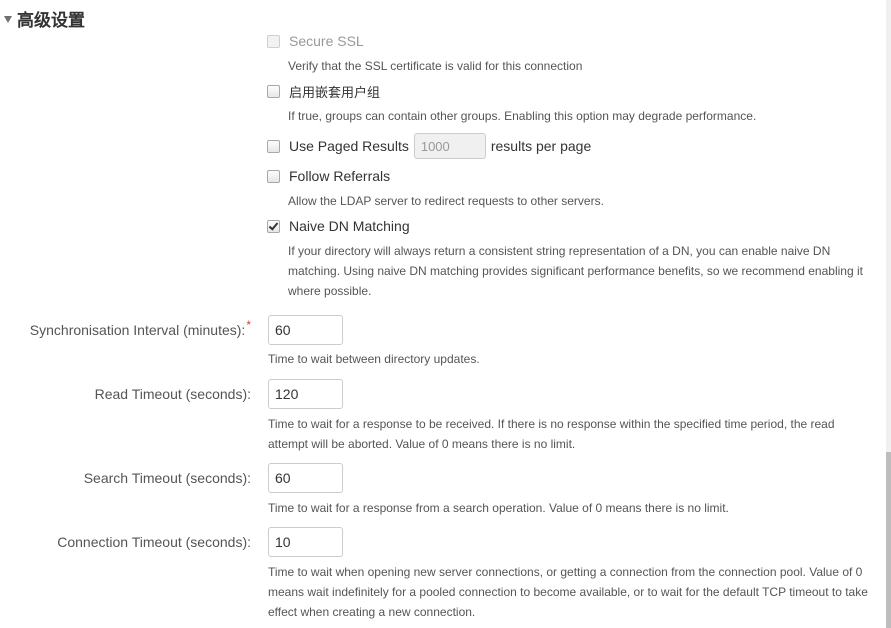  Describe the element at coordinates (340, 176) in the screenshot. I see `follow-referrals-label: Follow Referrals` at that location.